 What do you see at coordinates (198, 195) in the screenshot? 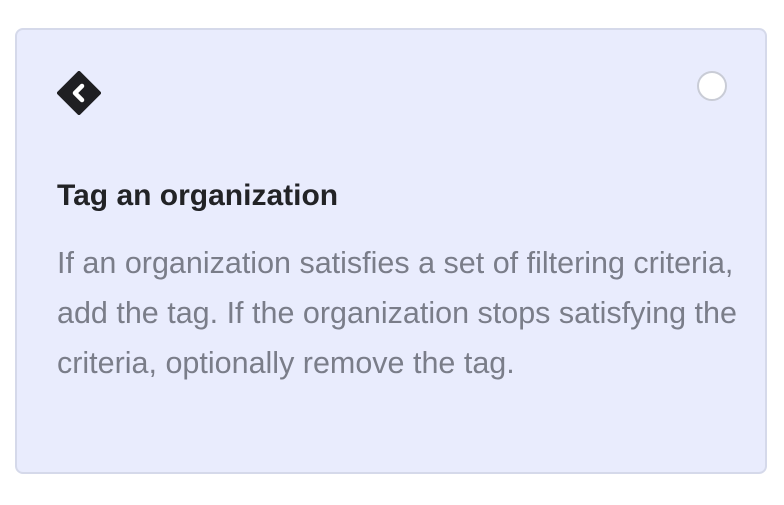
I see `option-title: Tag an organization` at bounding box center [198, 195].